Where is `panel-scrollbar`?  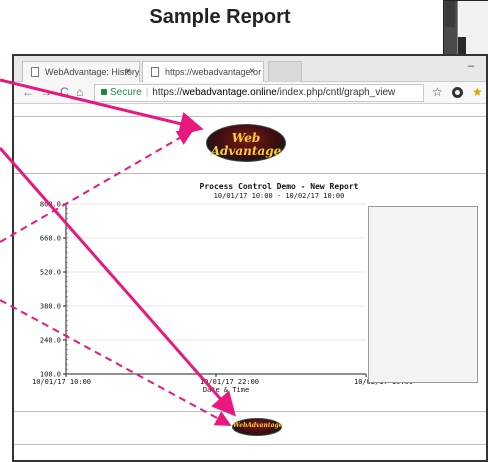
panel-scrollbar is located at coordinates (450, 14).